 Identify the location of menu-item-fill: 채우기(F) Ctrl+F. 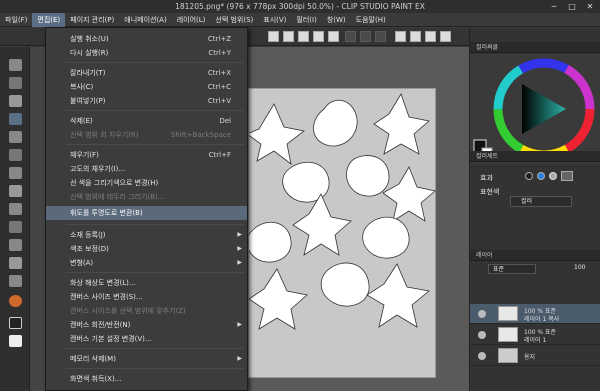
(146, 155).